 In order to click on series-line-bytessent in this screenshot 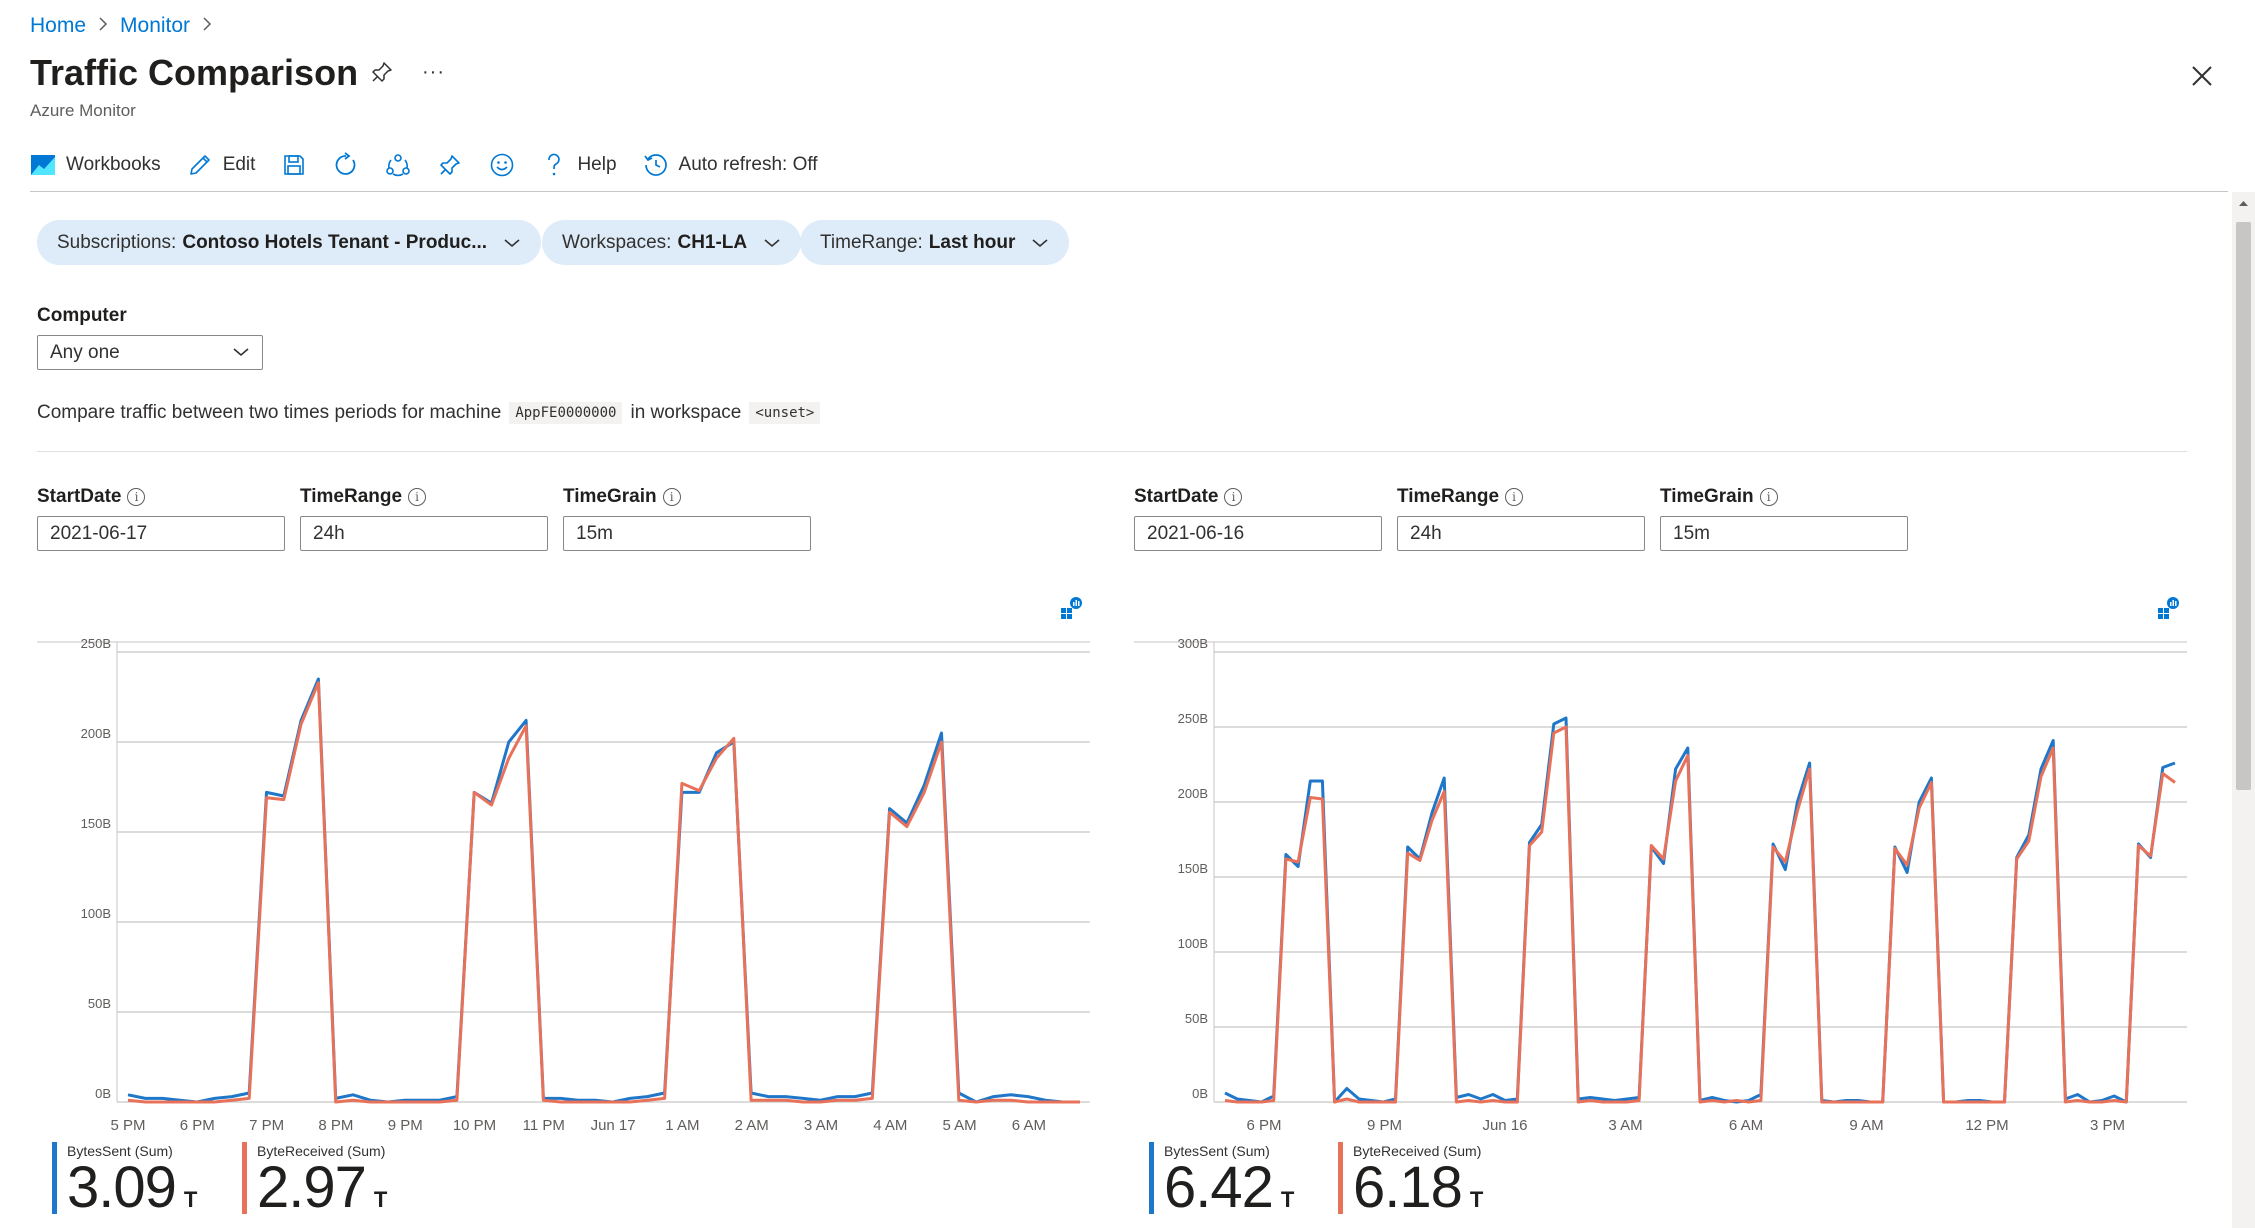, I will do `click(1700, 910)`.